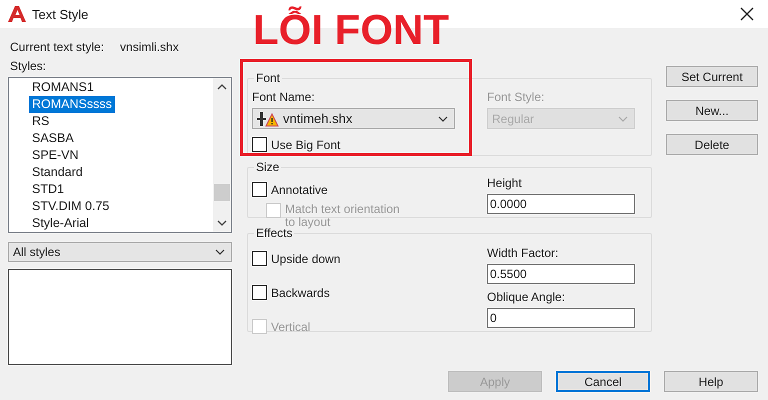 This screenshot has width=768, height=400. Describe the element at coordinates (747, 14) in the screenshot. I see `close-icon` at that location.